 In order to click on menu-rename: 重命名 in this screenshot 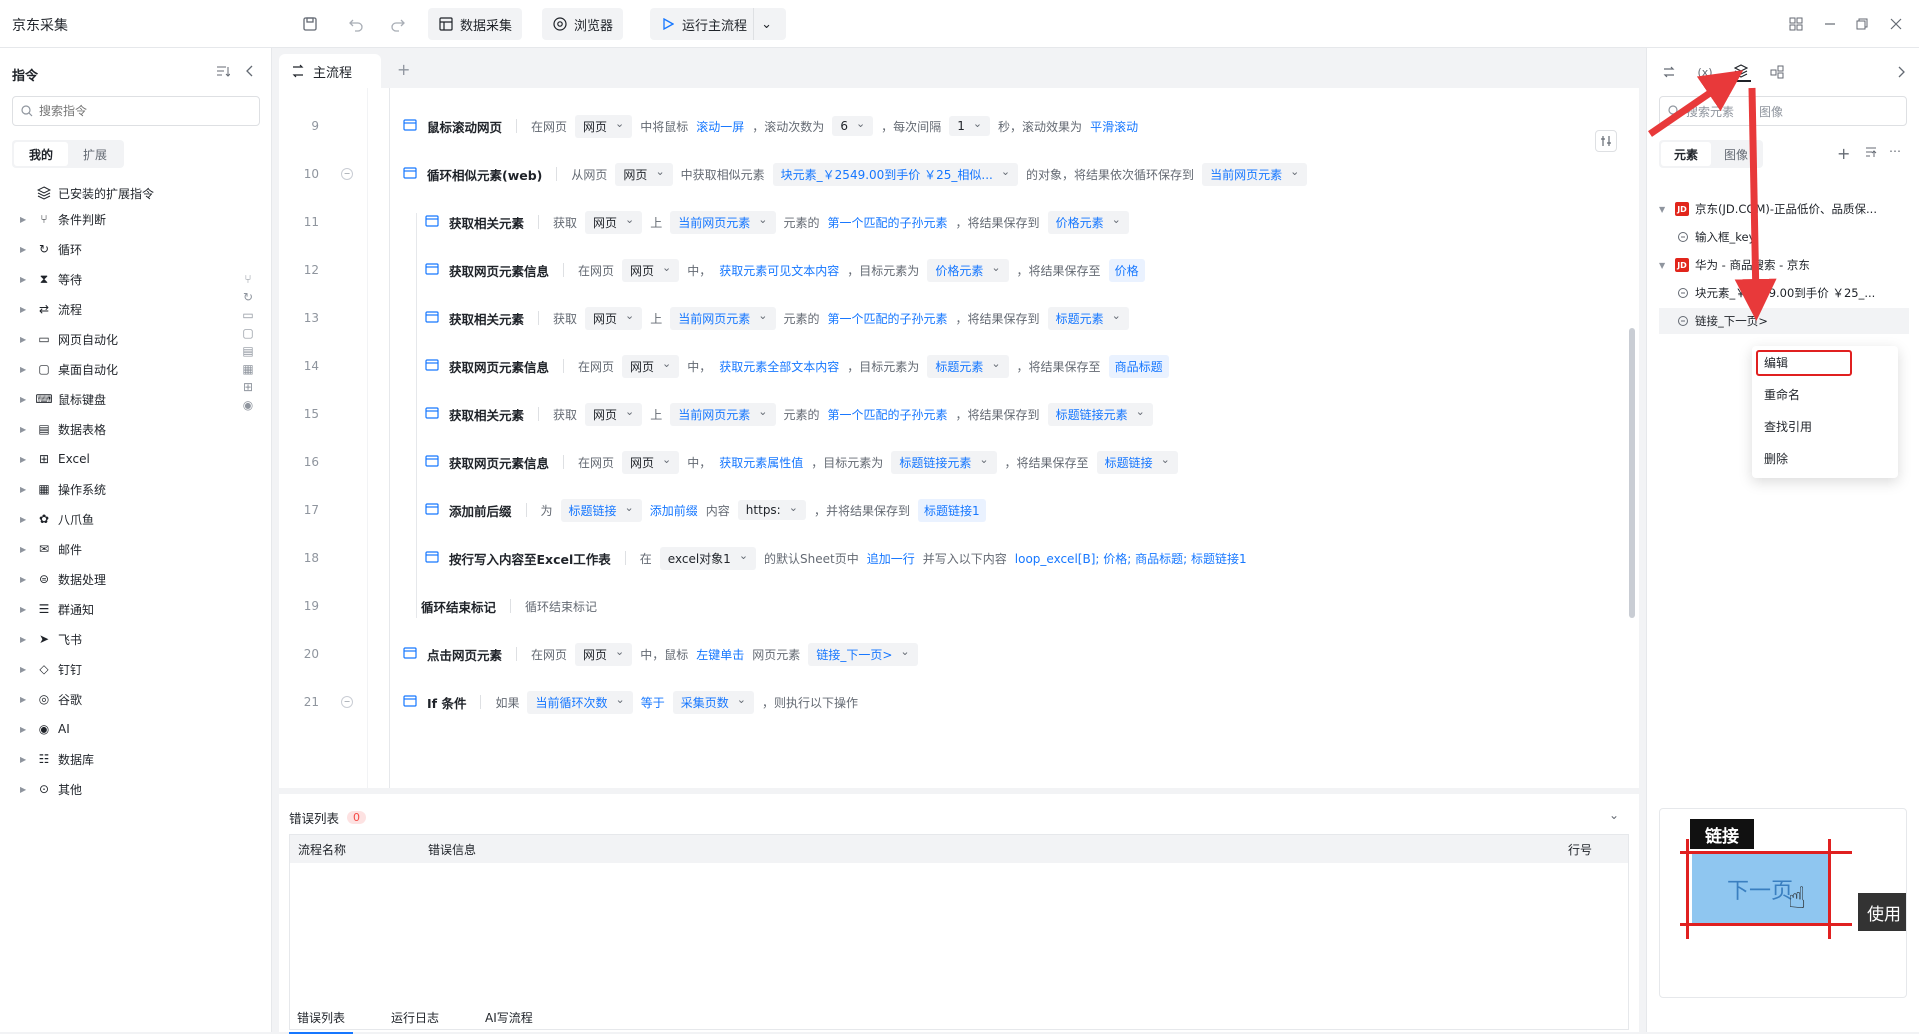, I will do `click(1825, 394)`.